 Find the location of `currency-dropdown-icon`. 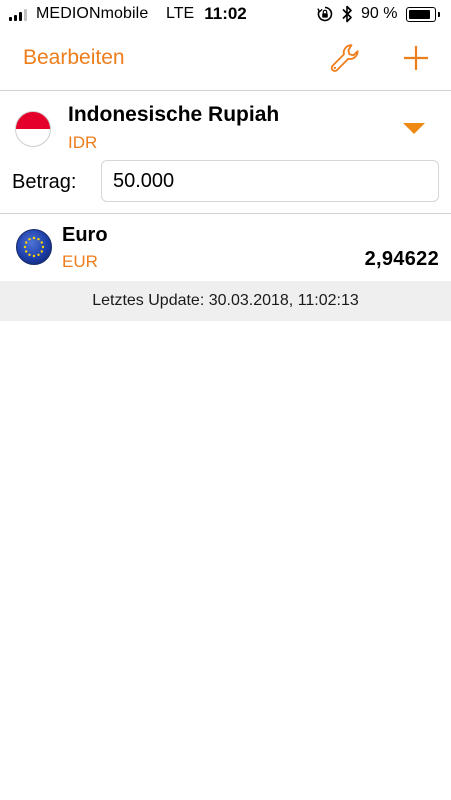

currency-dropdown-icon is located at coordinates (414, 128).